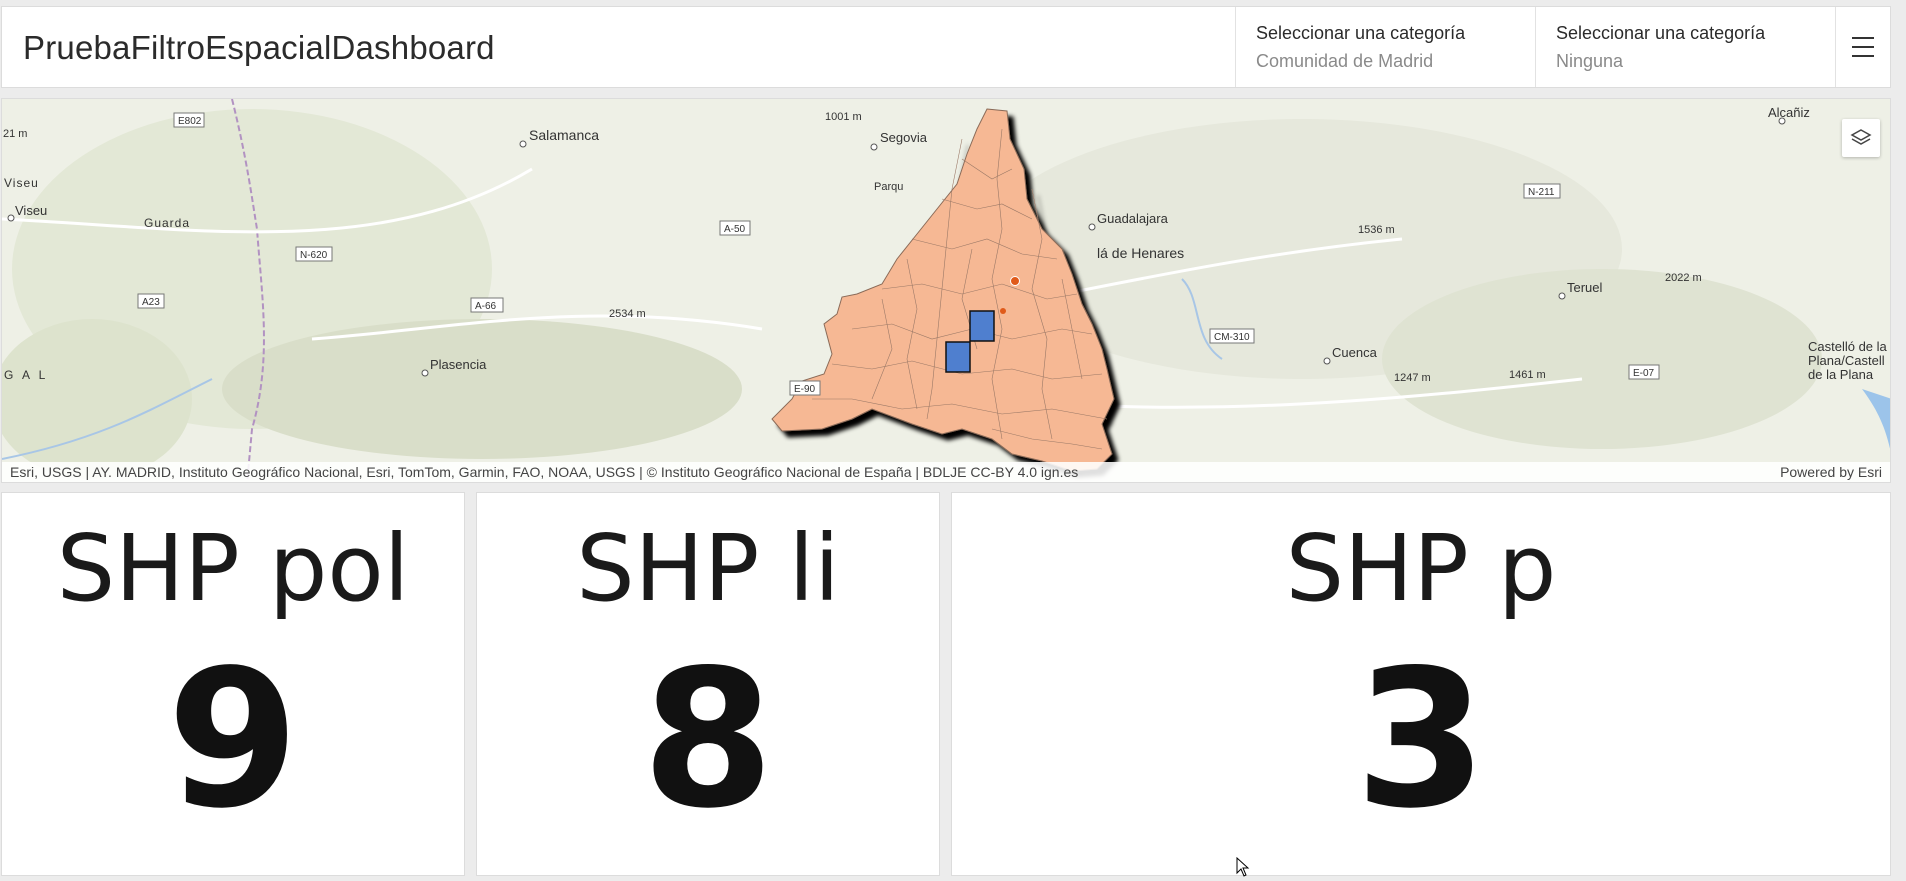 This screenshot has width=1906, height=881. Describe the element at coordinates (233, 739) in the screenshot. I see `indicator-value: 9` at that location.